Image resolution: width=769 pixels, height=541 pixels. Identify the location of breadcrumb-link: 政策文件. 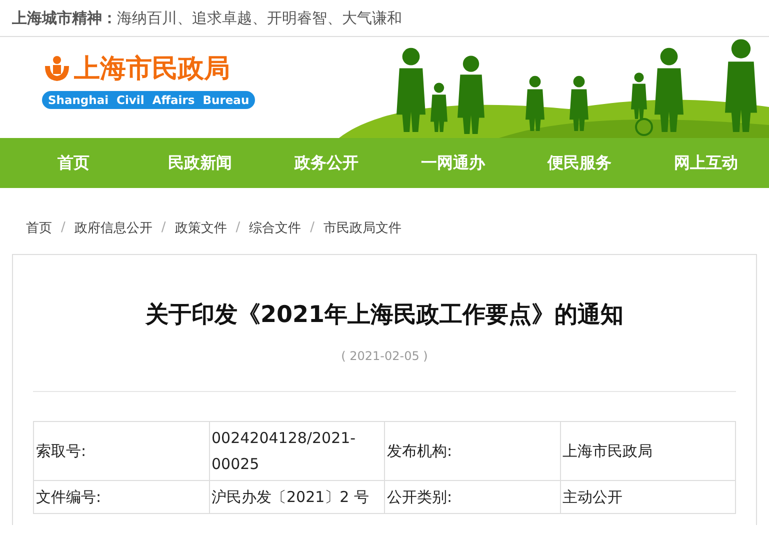
(200, 227).